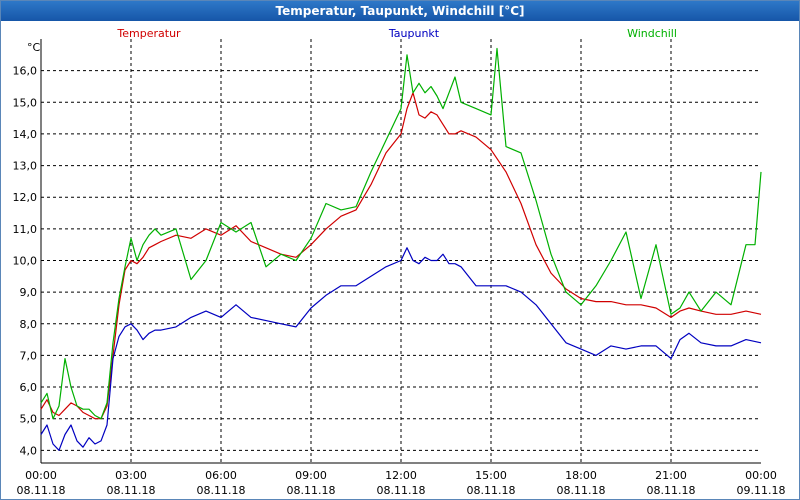  What do you see at coordinates (761, 490) in the screenshot?
I see `x-tick-date: 09.11.18` at bounding box center [761, 490].